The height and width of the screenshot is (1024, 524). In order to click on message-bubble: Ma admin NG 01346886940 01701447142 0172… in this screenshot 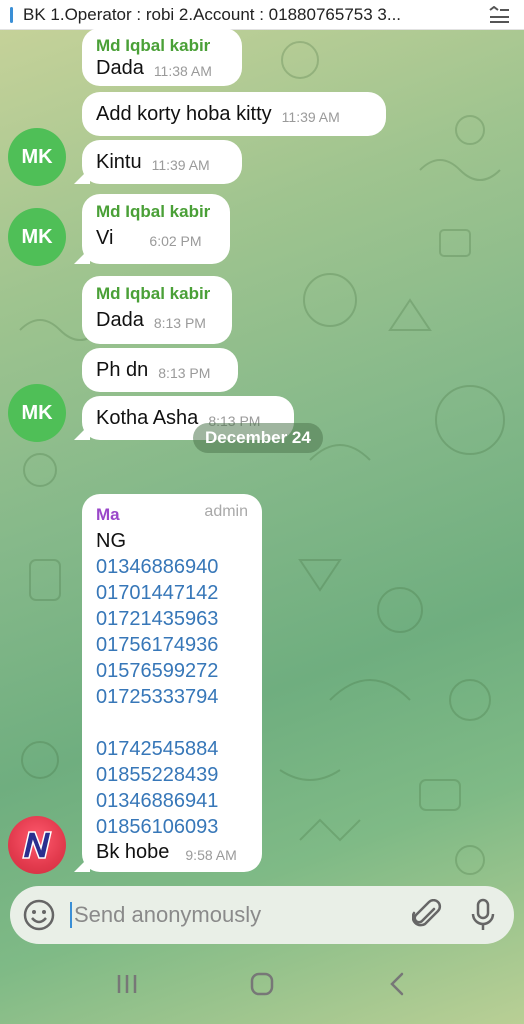, I will do `click(172, 683)`.